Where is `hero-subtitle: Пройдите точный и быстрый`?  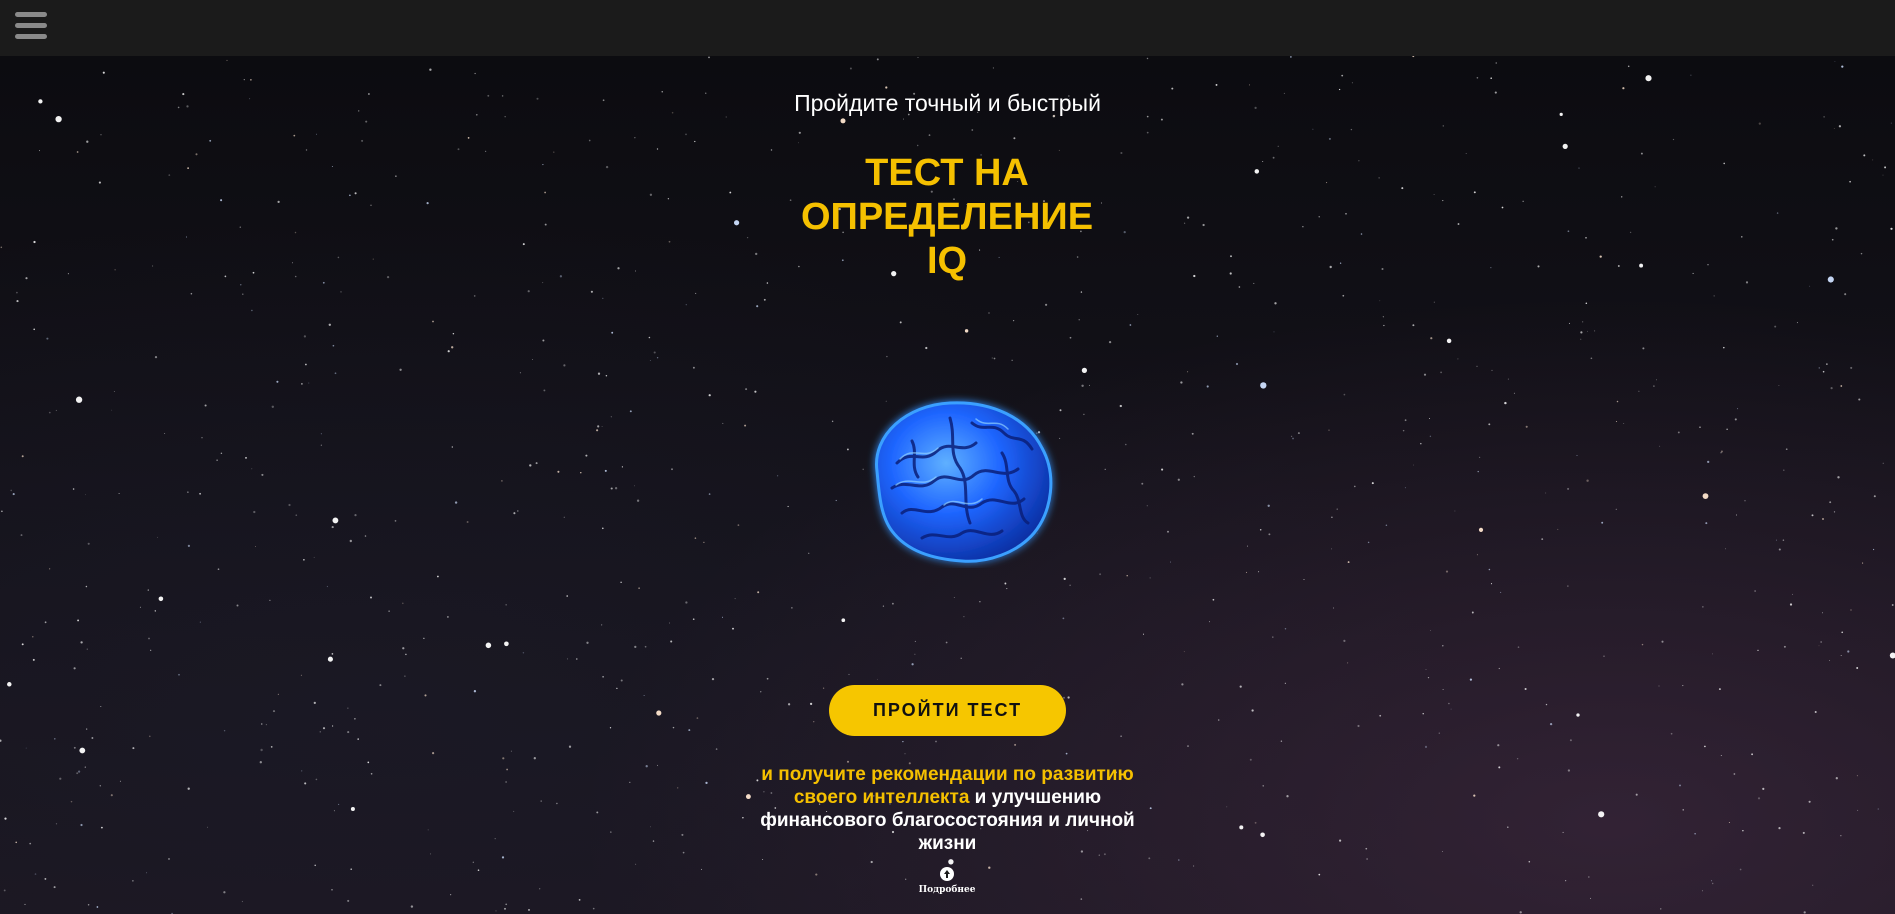
hero-subtitle: Пройдите точный и быстрый is located at coordinates (947, 103).